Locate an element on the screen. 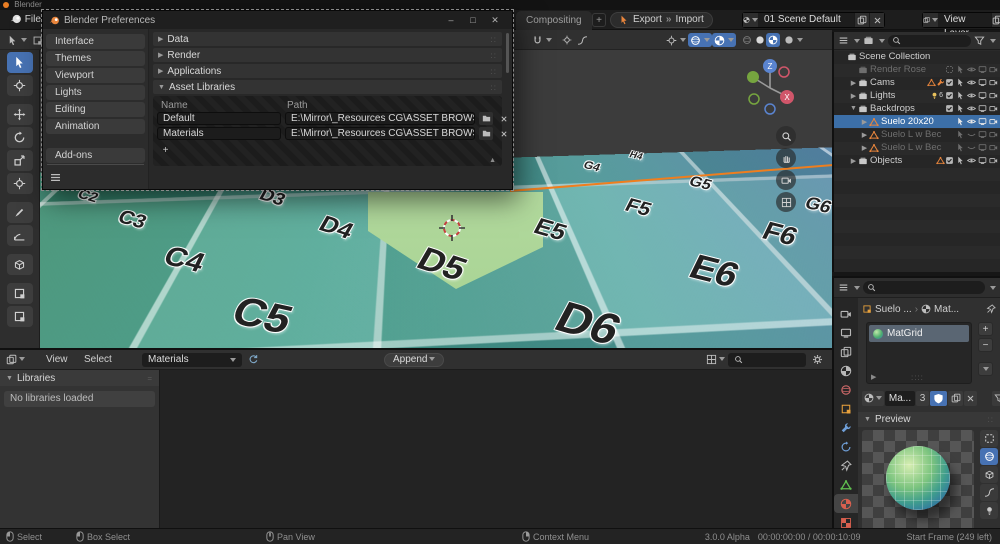  preview-shape-cube is located at coordinates (989, 474).